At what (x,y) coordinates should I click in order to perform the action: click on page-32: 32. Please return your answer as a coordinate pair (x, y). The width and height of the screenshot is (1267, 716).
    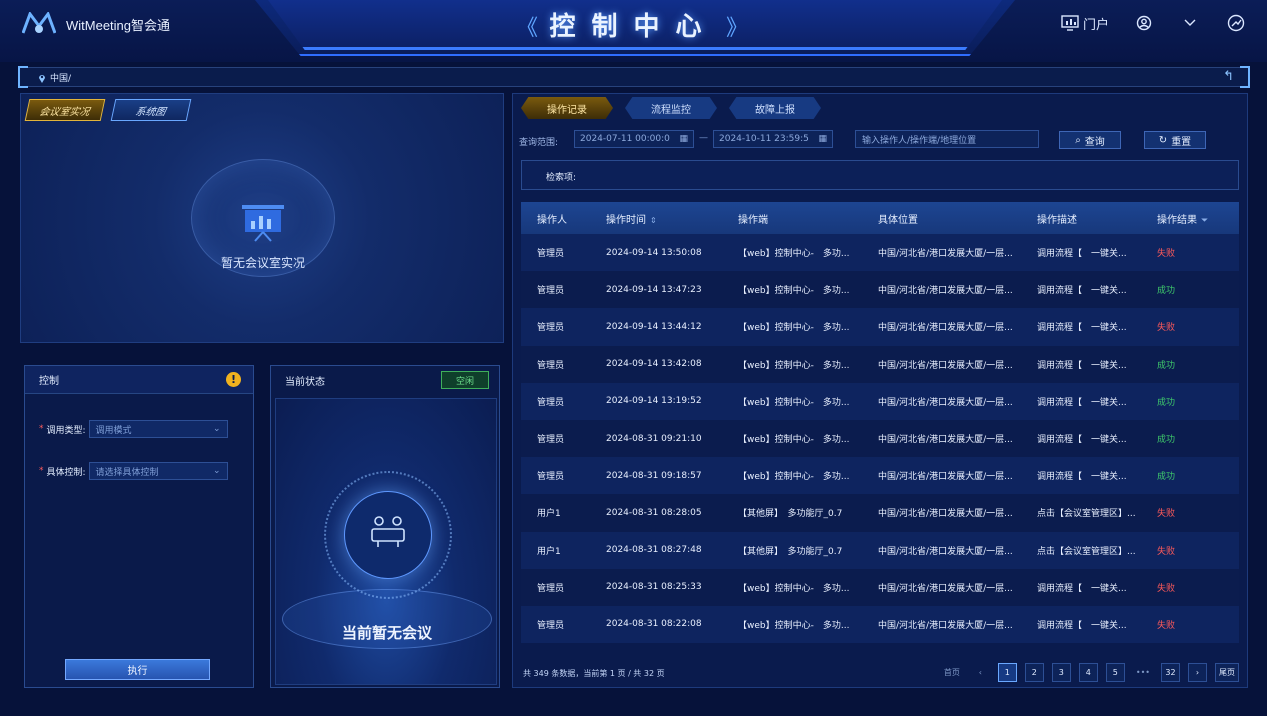
    Looking at the image, I should click on (1170, 672).